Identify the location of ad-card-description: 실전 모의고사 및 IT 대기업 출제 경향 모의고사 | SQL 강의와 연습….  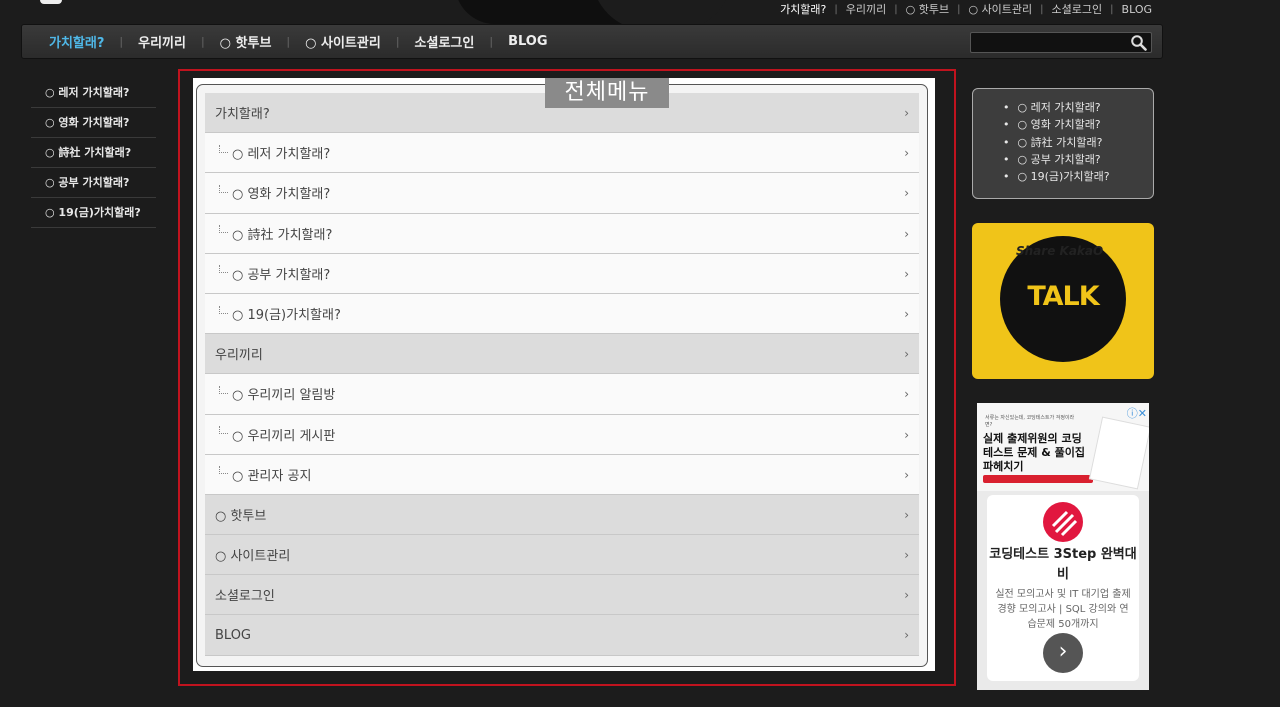
(1063, 609).